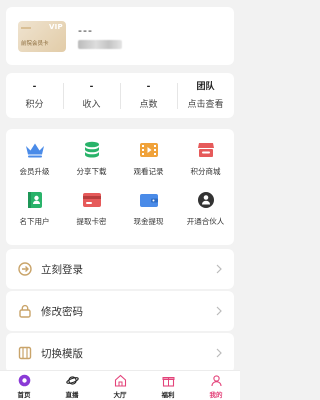 The image size is (320, 400). What do you see at coordinates (34, 104) in the screenshot?
I see `stat-label: 积分` at bounding box center [34, 104].